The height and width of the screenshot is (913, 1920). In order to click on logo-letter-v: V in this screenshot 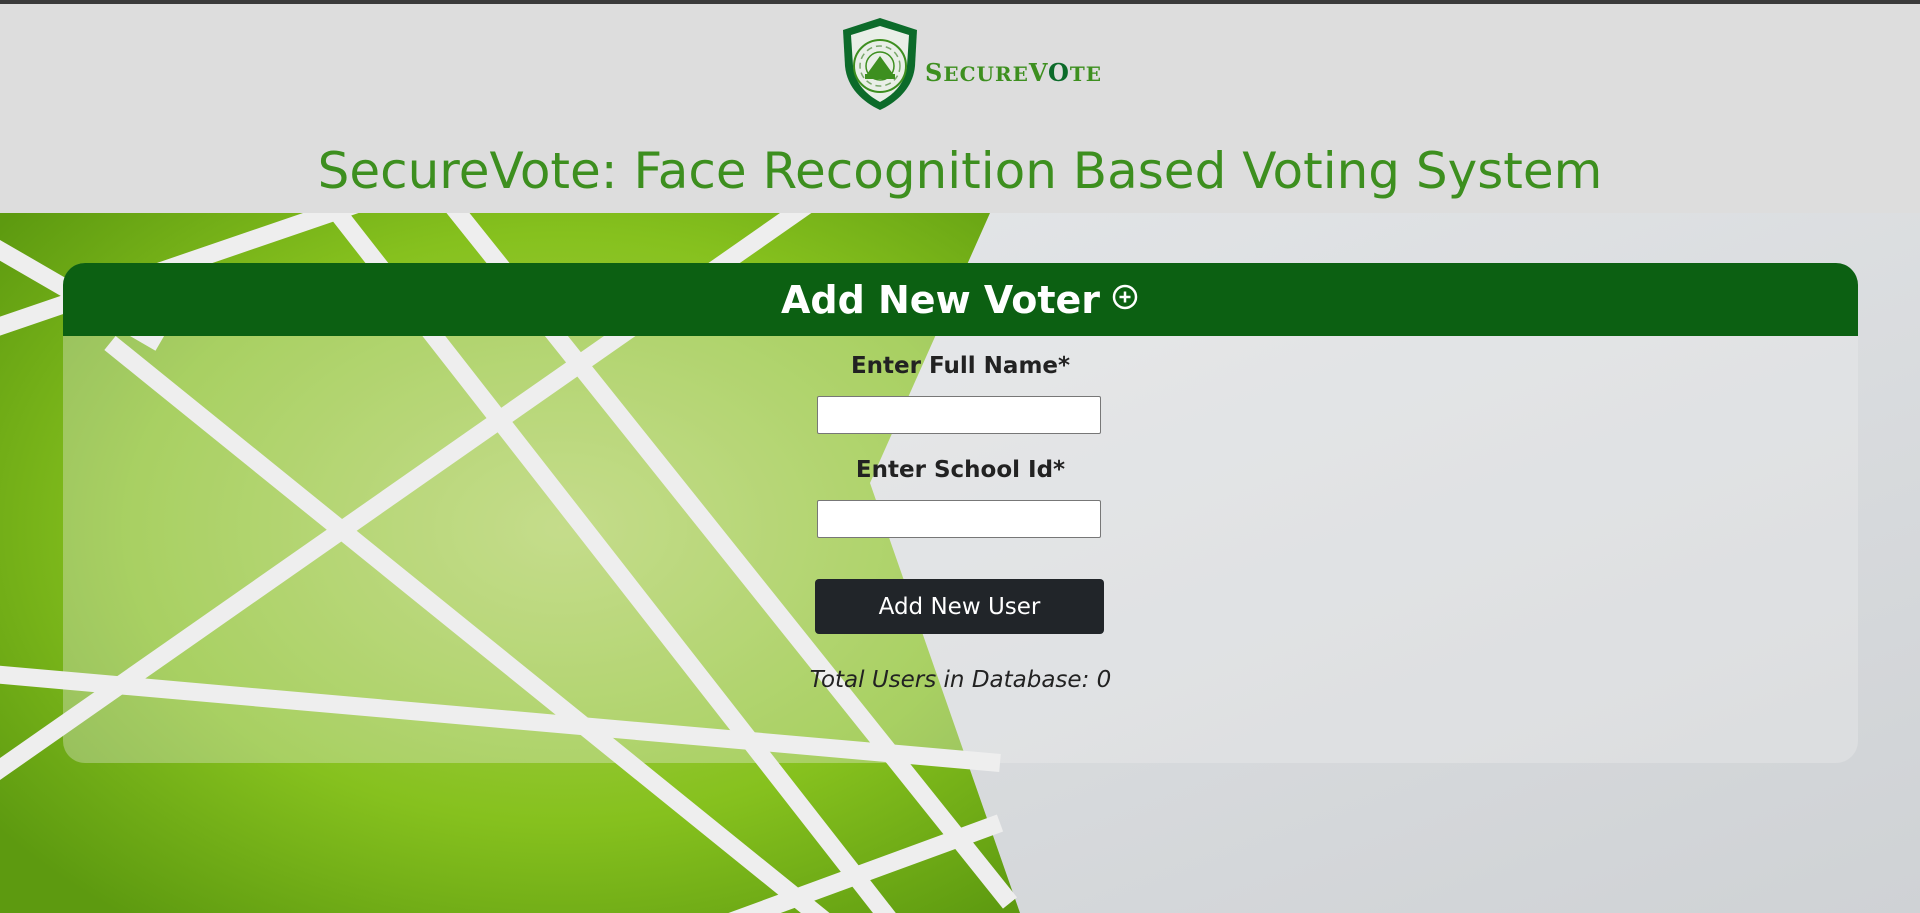, I will do `click(1038, 72)`.